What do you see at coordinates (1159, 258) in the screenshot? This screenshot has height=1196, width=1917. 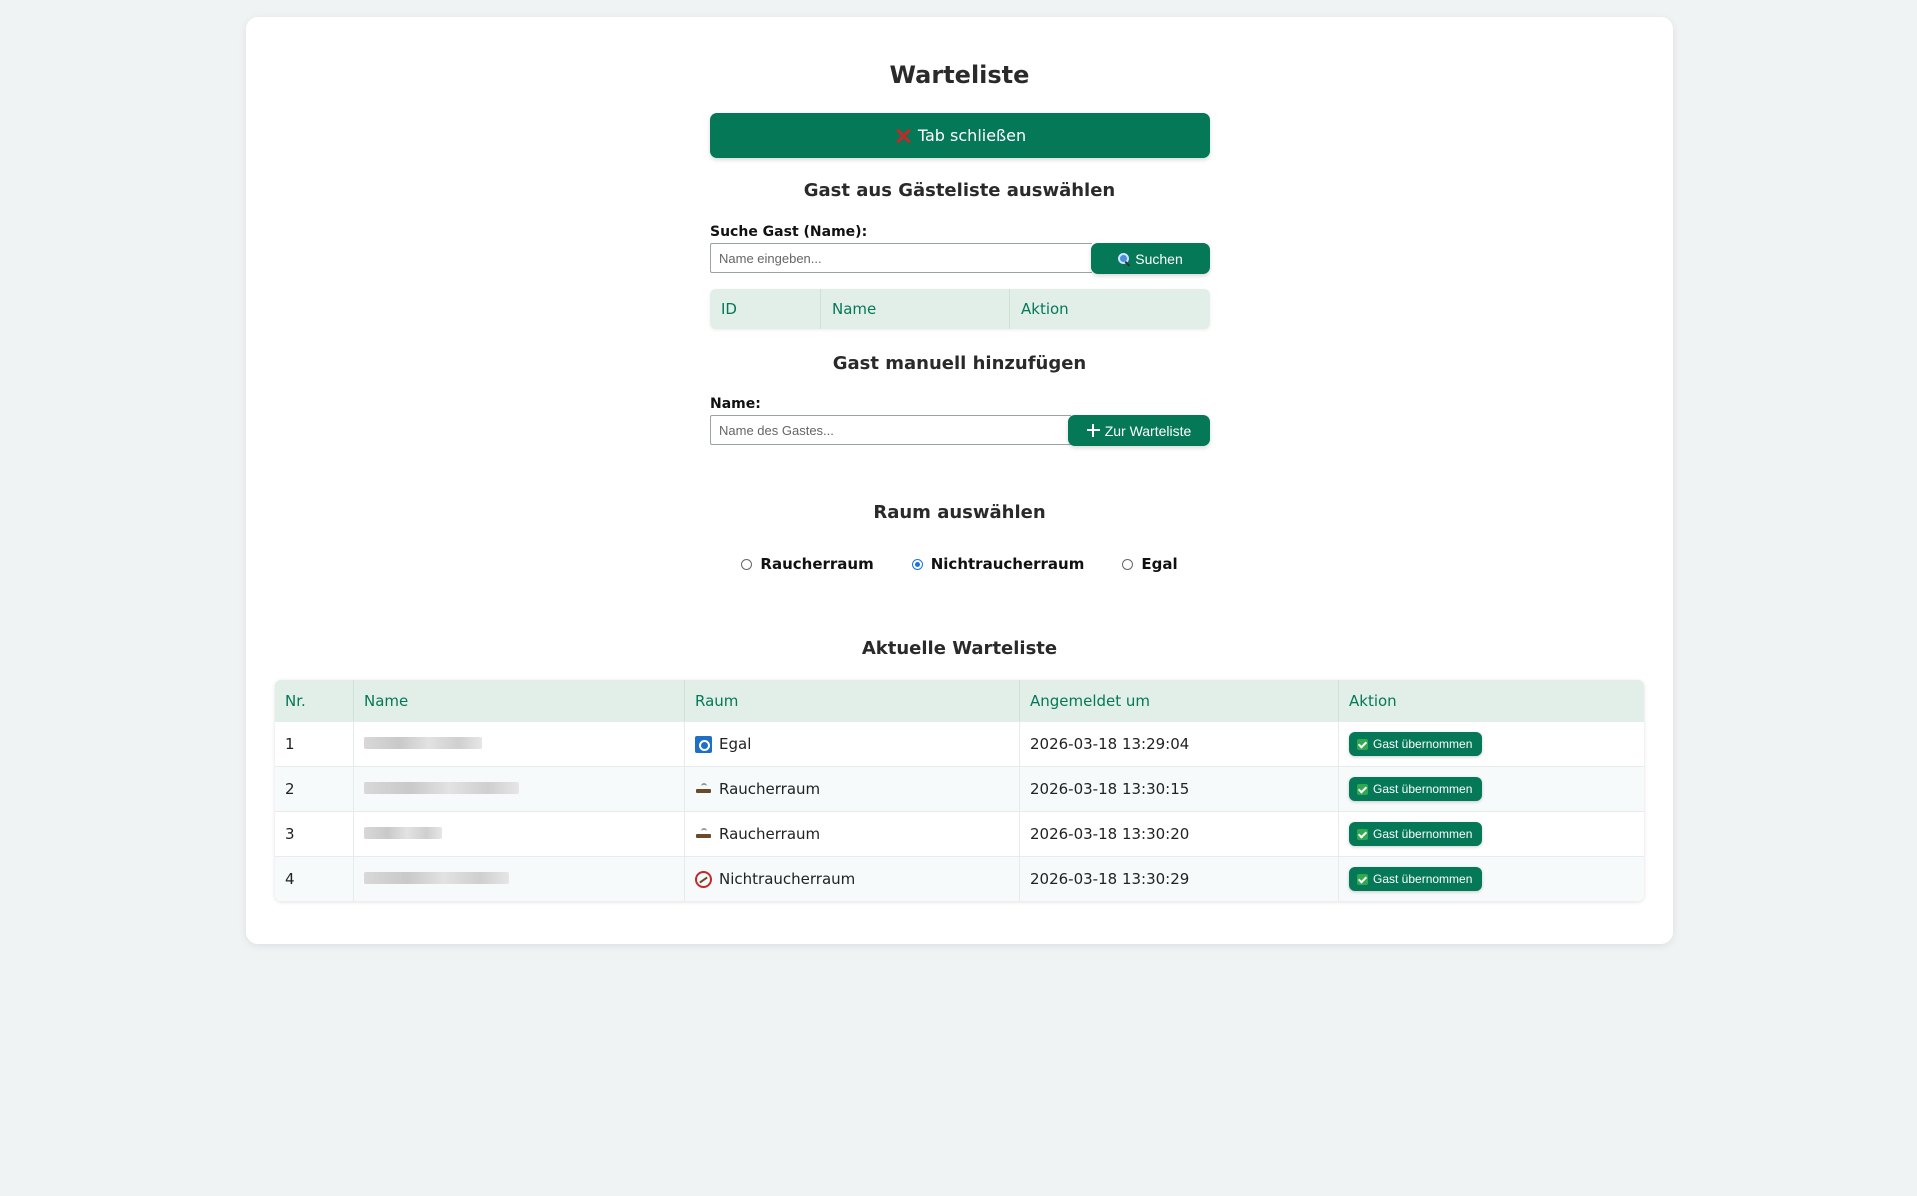 I see `search-button-label: Suchen` at bounding box center [1159, 258].